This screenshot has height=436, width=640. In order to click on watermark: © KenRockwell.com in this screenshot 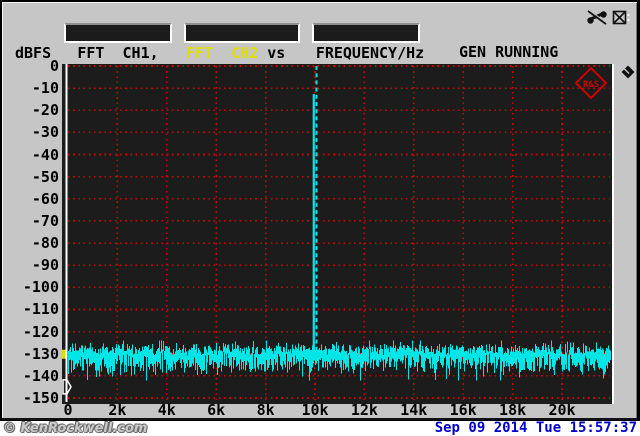, I will do `click(75, 428)`.